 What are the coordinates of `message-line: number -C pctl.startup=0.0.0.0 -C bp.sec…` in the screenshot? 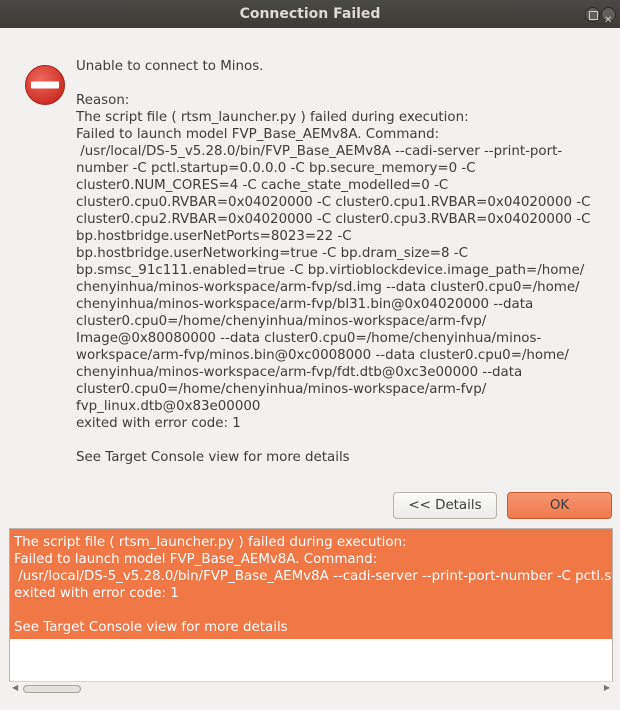 It's located at (276, 168).